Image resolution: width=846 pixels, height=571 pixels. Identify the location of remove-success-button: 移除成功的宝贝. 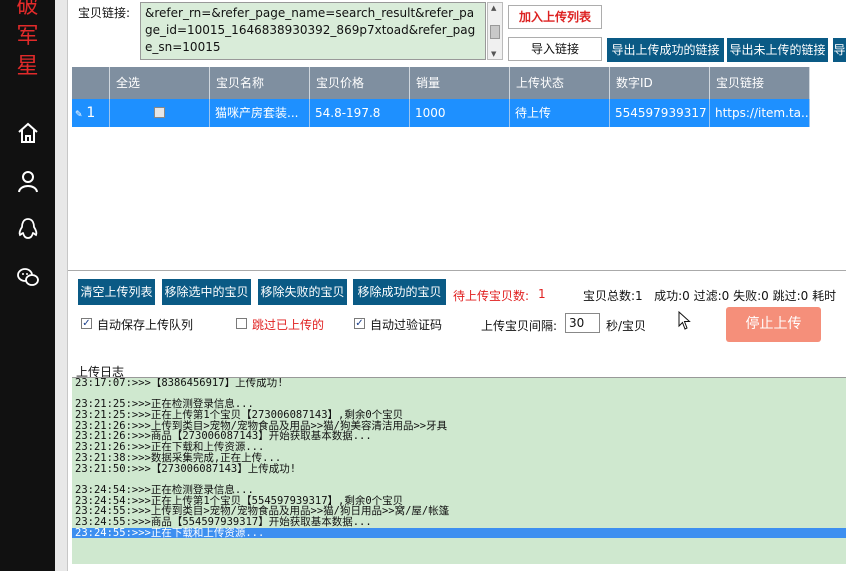
(399, 292).